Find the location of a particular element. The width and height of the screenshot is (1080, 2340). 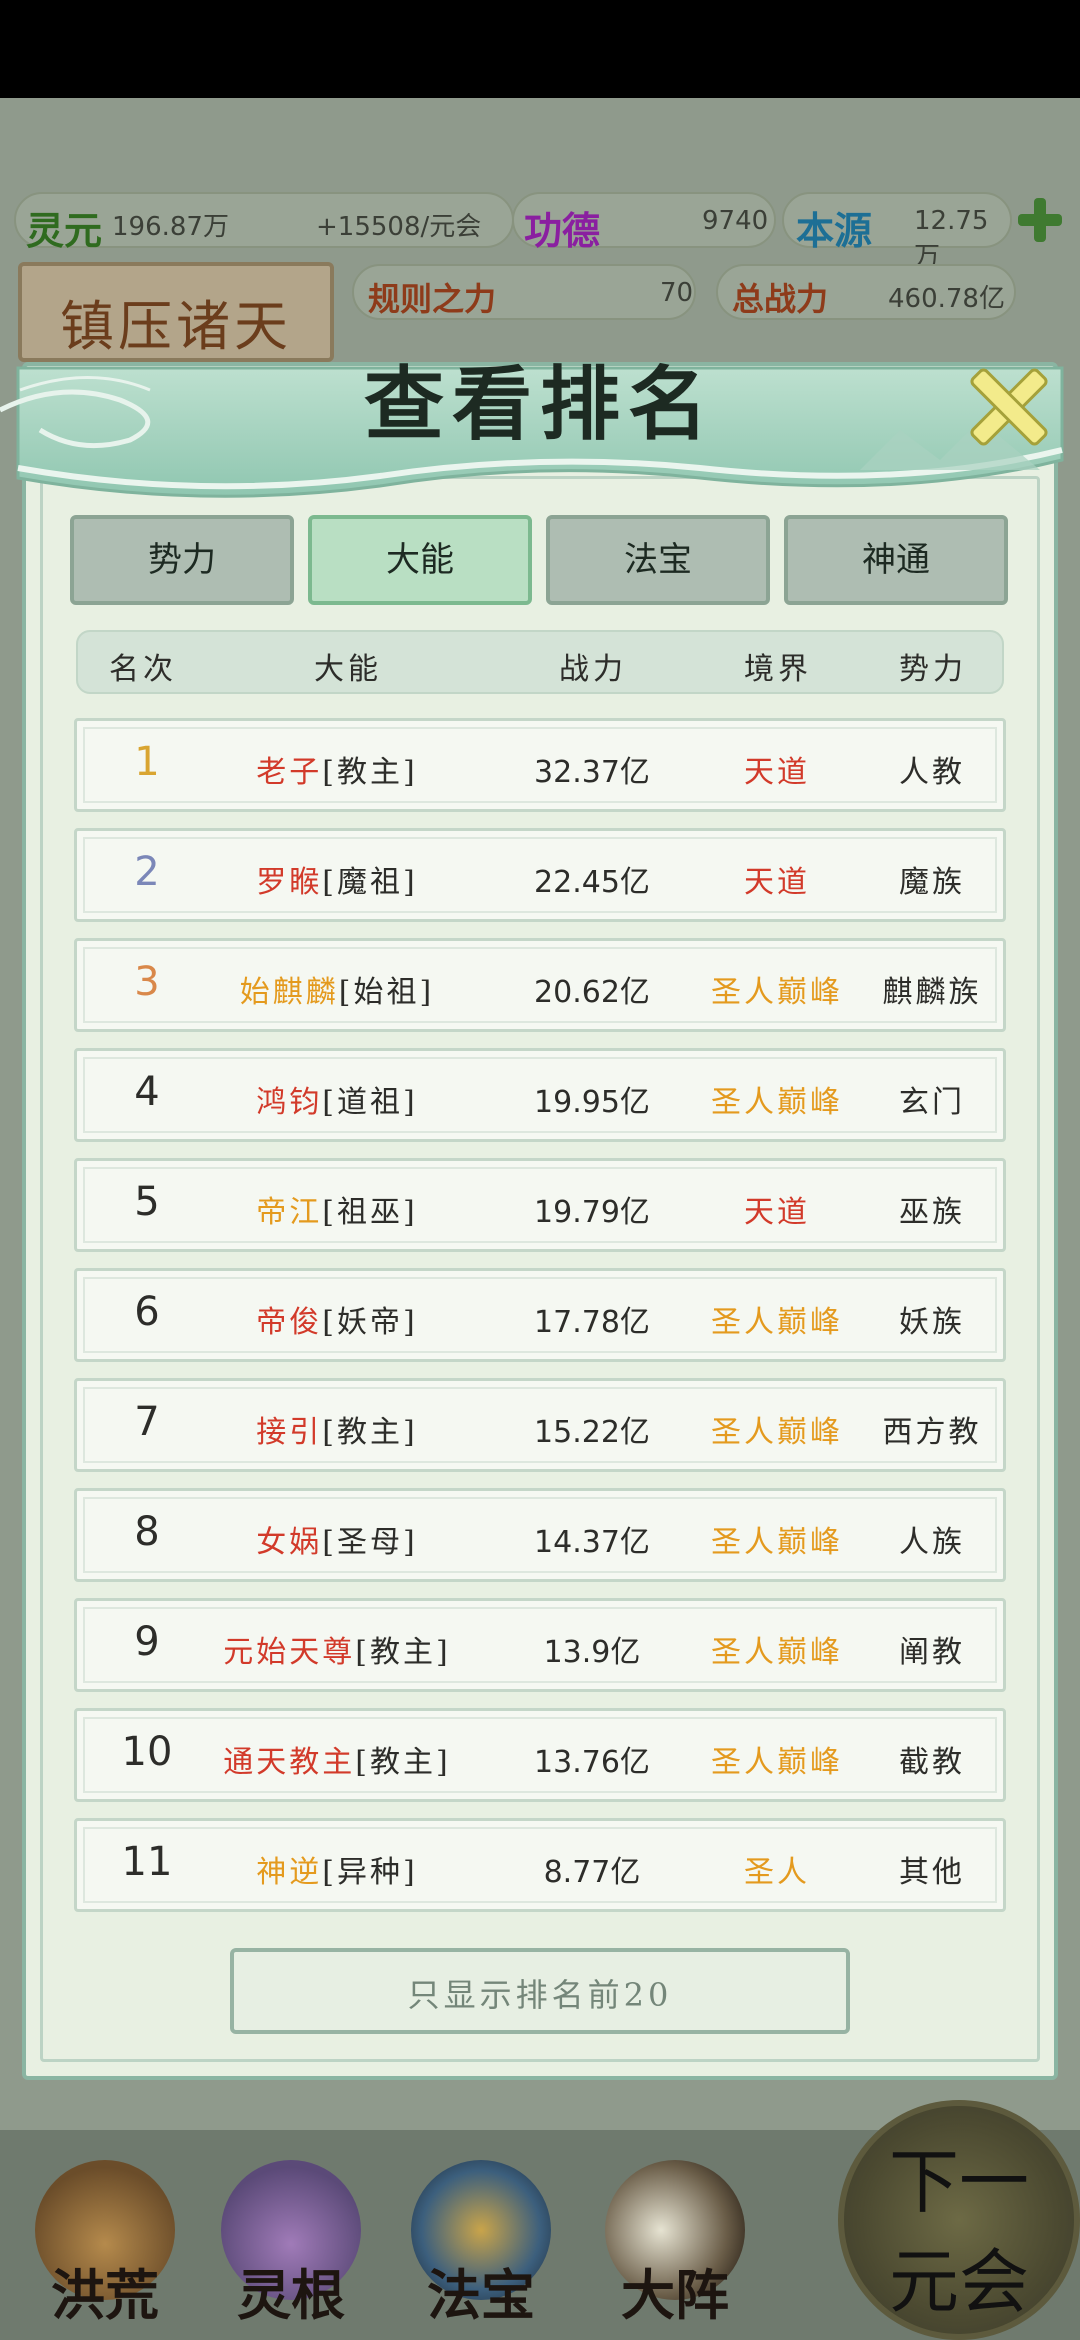

row-faction: 西方教 is located at coordinates (932, 1432).